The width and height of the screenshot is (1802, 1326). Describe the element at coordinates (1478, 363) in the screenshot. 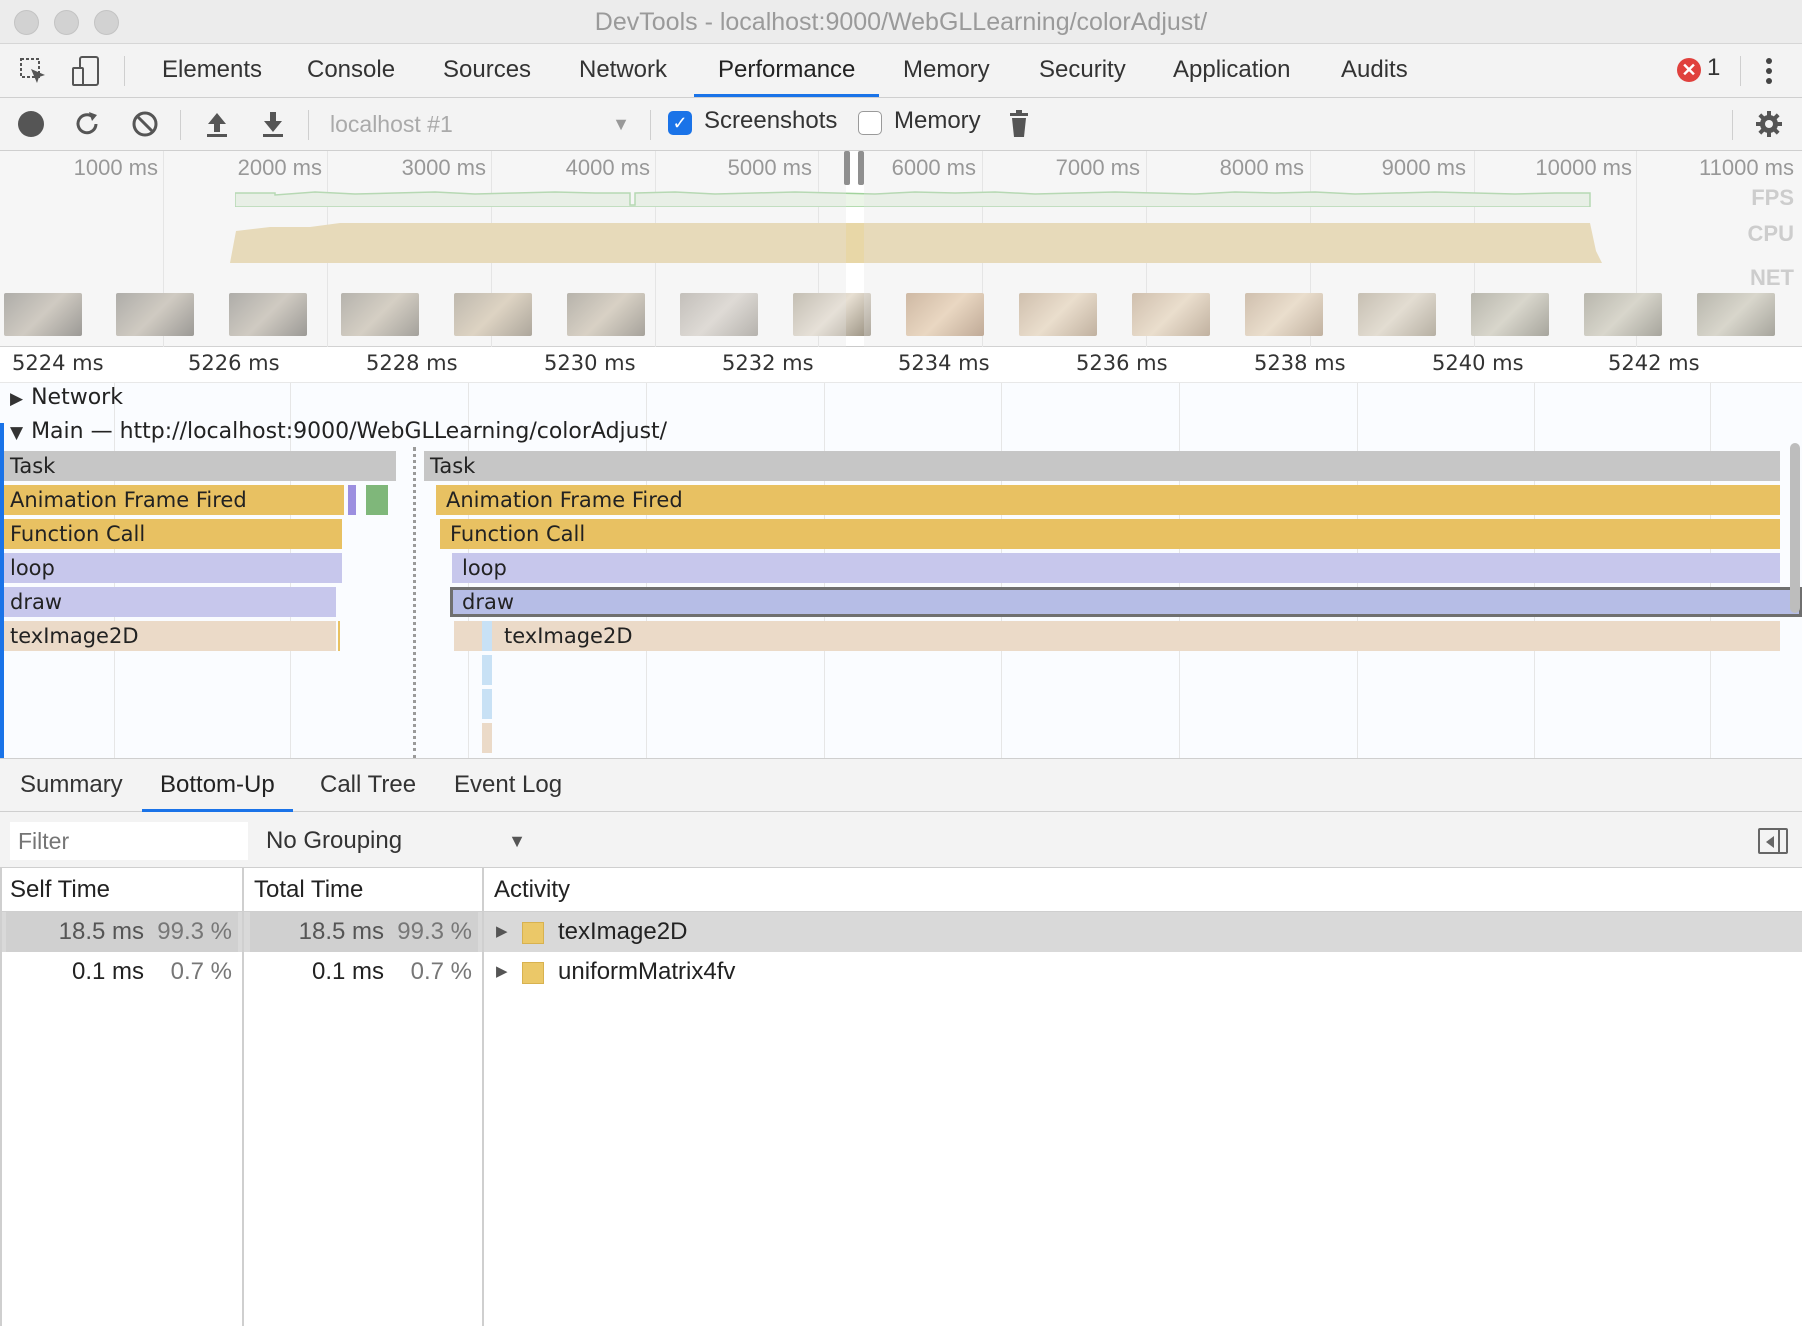

I see `flame-tick-label: 5240 ms` at that location.